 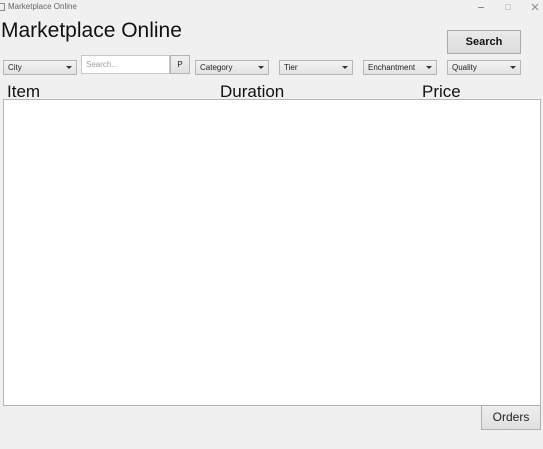 I want to click on quality-dropdown-label: Quality, so click(x=464, y=67).